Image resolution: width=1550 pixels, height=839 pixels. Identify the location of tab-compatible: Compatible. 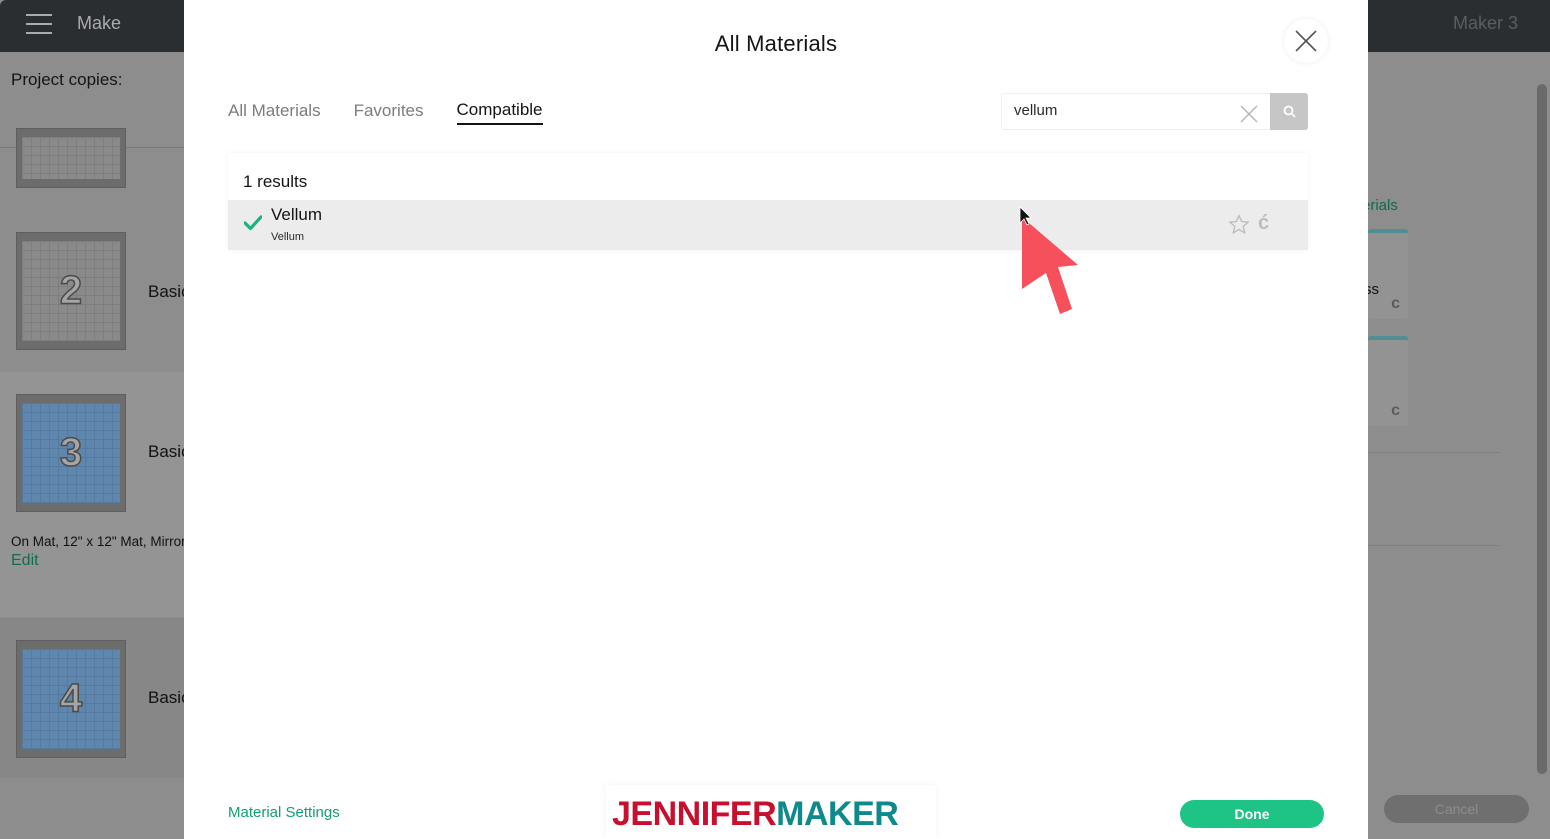
(499, 112).